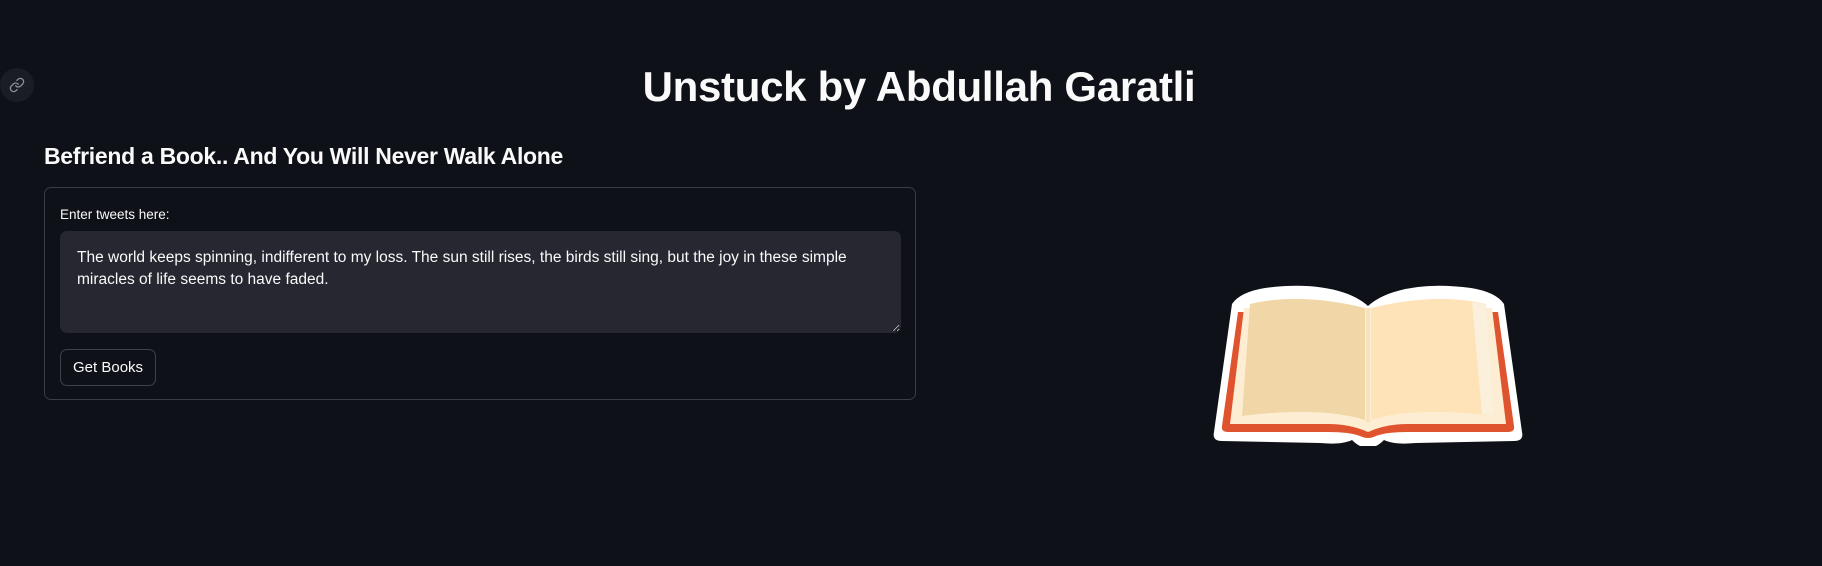  Describe the element at coordinates (115, 214) in the screenshot. I see `tweet-input-label: Enter tweets here:` at that location.